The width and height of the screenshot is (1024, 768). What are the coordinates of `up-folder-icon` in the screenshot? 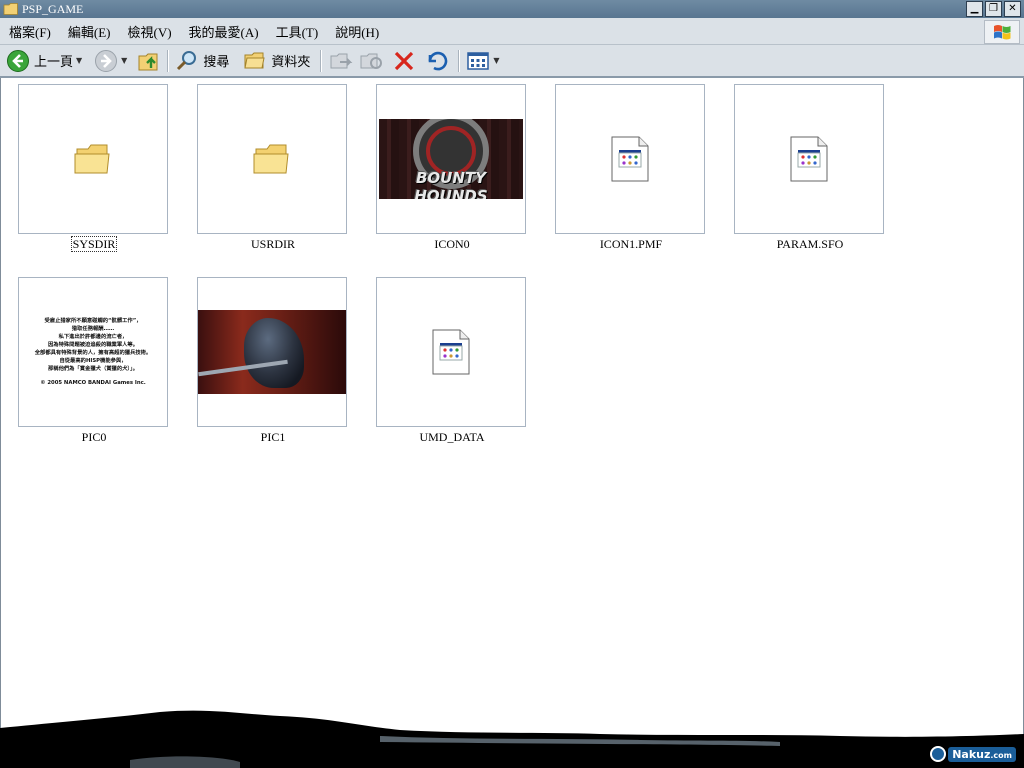 It's located at (148, 61).